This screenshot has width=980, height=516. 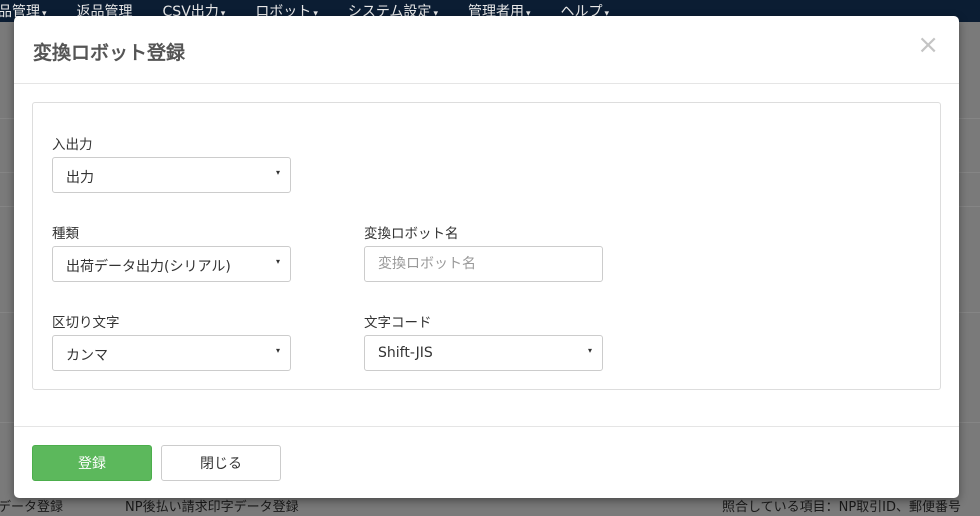 What do you see at coordinates (87, 356) in the screenshot?
I see `delimiter-select-value: カンマ` at bounding box center [87, 356].